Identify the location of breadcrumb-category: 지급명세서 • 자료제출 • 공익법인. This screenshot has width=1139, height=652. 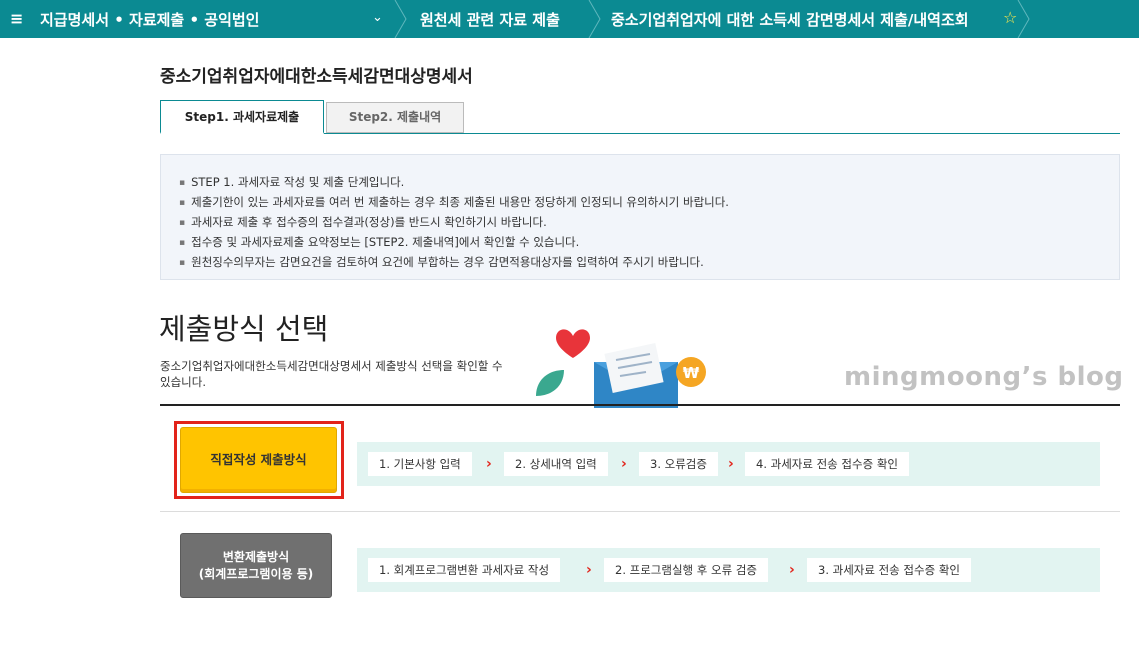
(149, 19).